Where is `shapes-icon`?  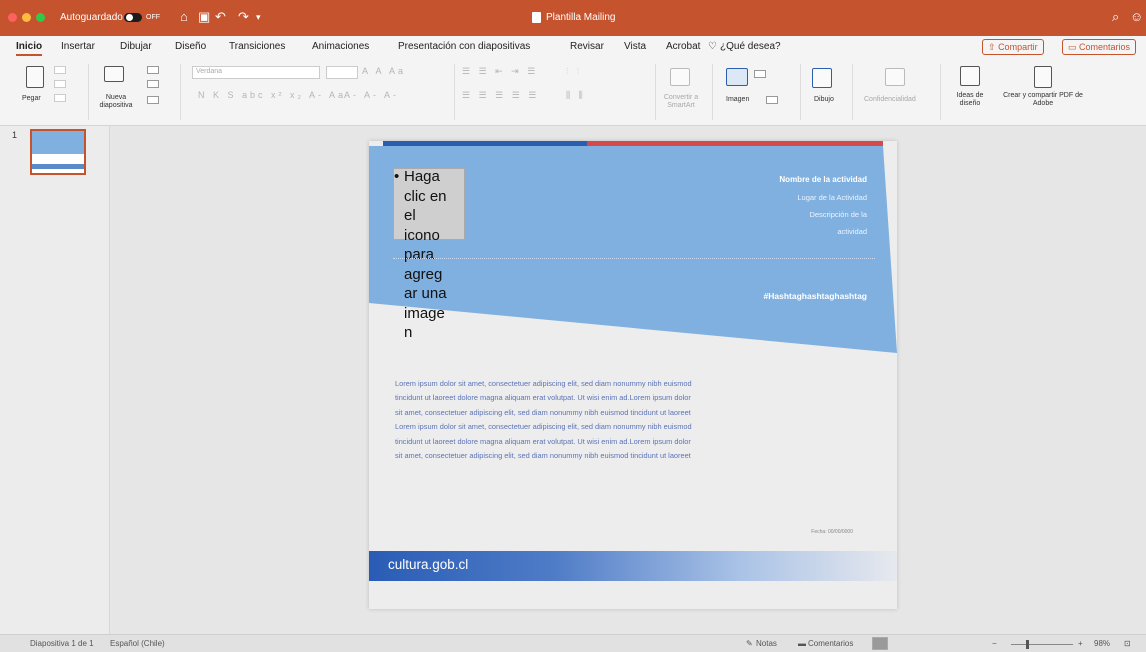
shapes-icon is located at coordinates (760, 74).